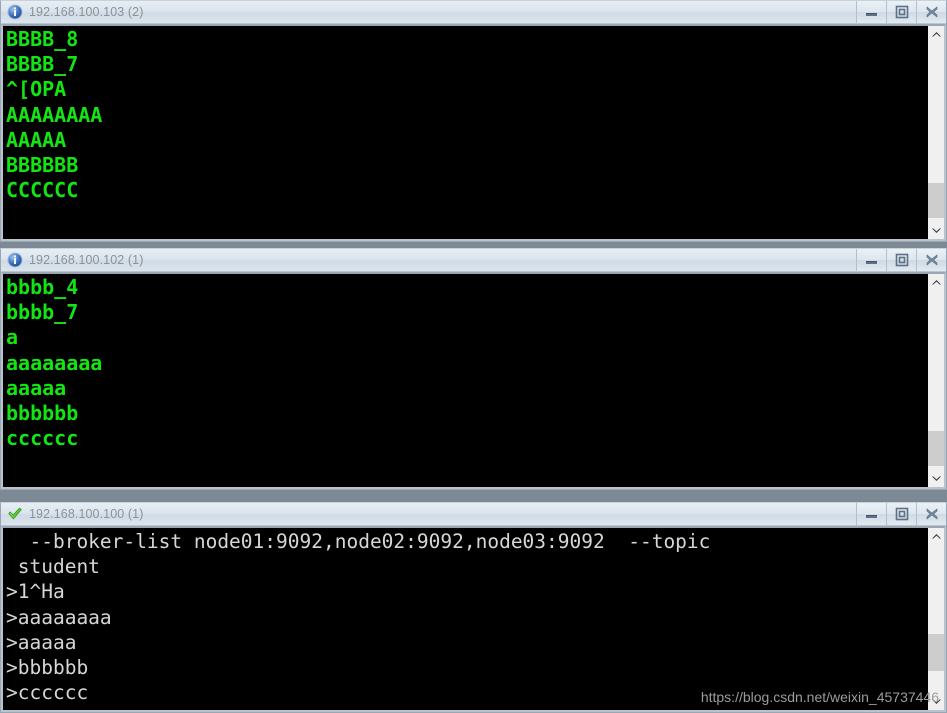  Describe the element at coordinates (47, 668) in the screenshot. I see `terminal-line: >bbbbbb` at that location.